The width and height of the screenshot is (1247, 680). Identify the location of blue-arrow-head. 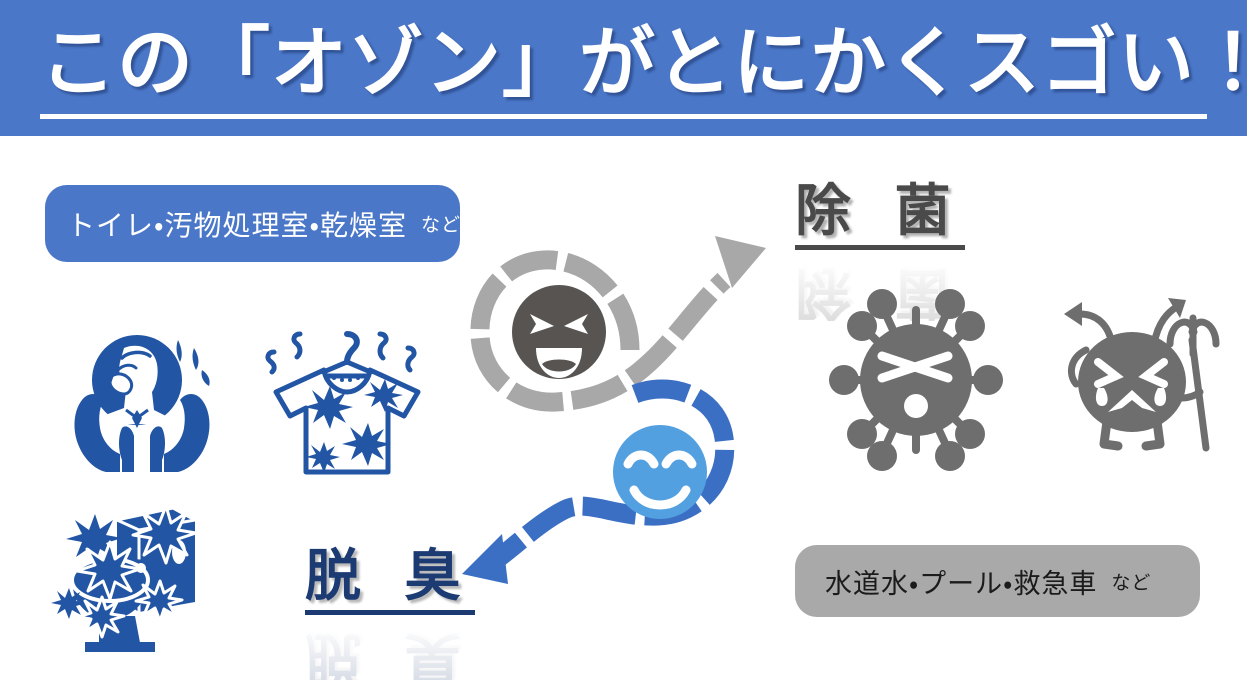
(485, 559).